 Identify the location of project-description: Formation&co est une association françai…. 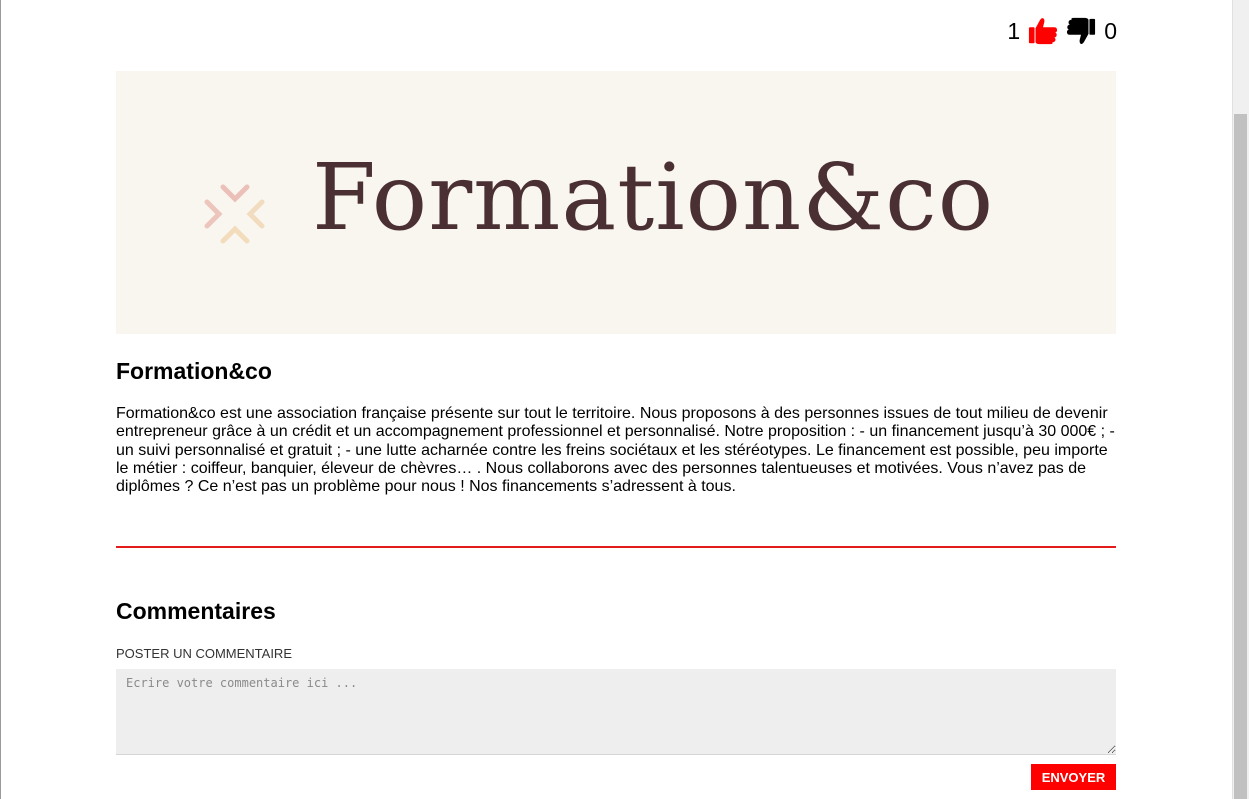
(615, 450).